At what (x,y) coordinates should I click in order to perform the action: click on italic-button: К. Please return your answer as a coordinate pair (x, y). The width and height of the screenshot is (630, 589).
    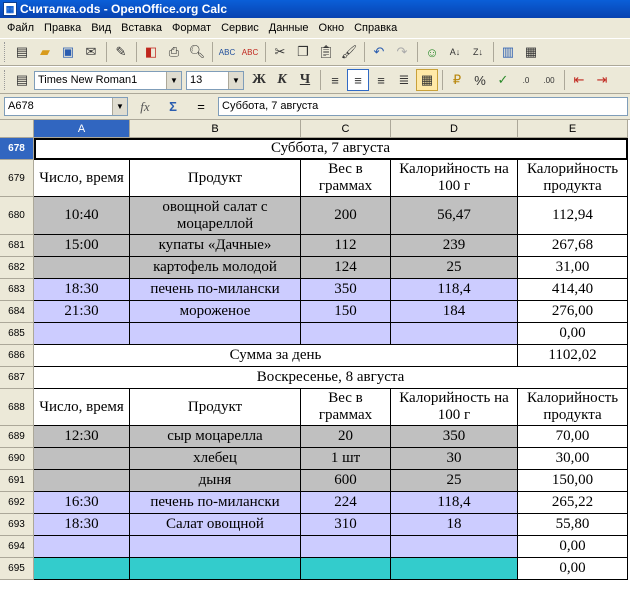
    Looking at the image, I should click on (282, 80).